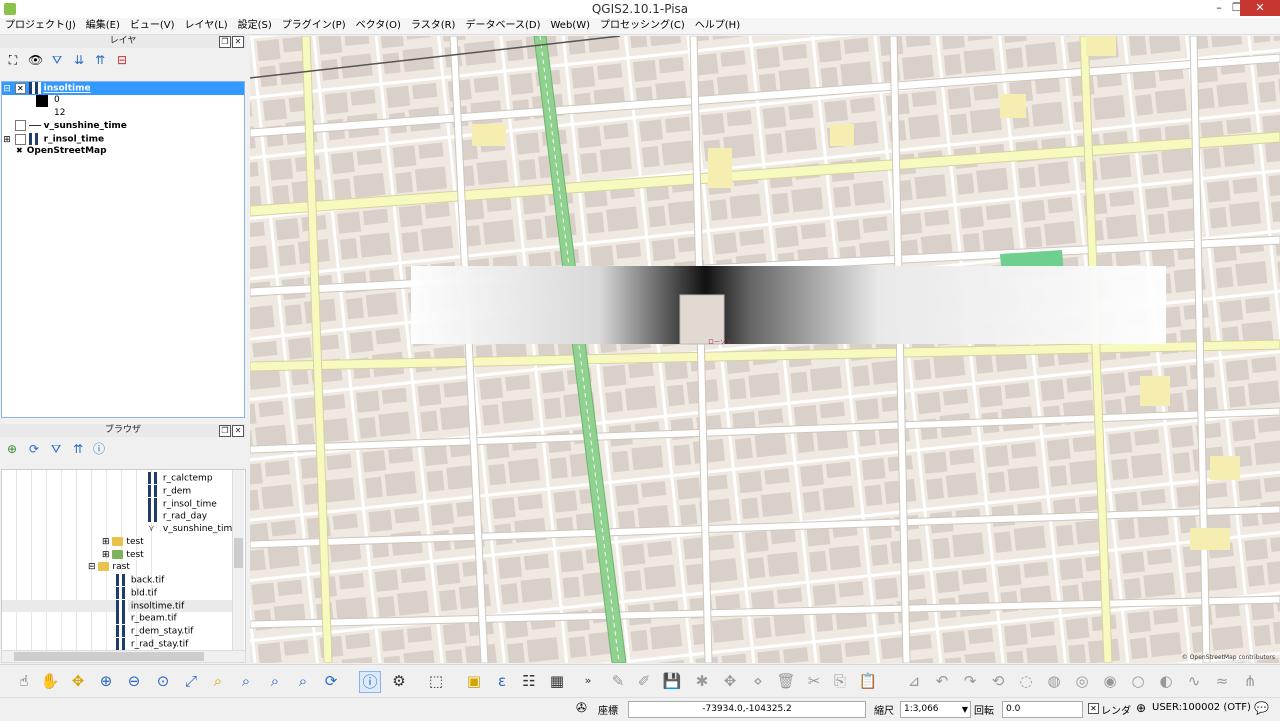  Describe the element at coordinates (150, 606) in the screenshot. I see `browser-item-insoltime: insoltime.tif` at that location.